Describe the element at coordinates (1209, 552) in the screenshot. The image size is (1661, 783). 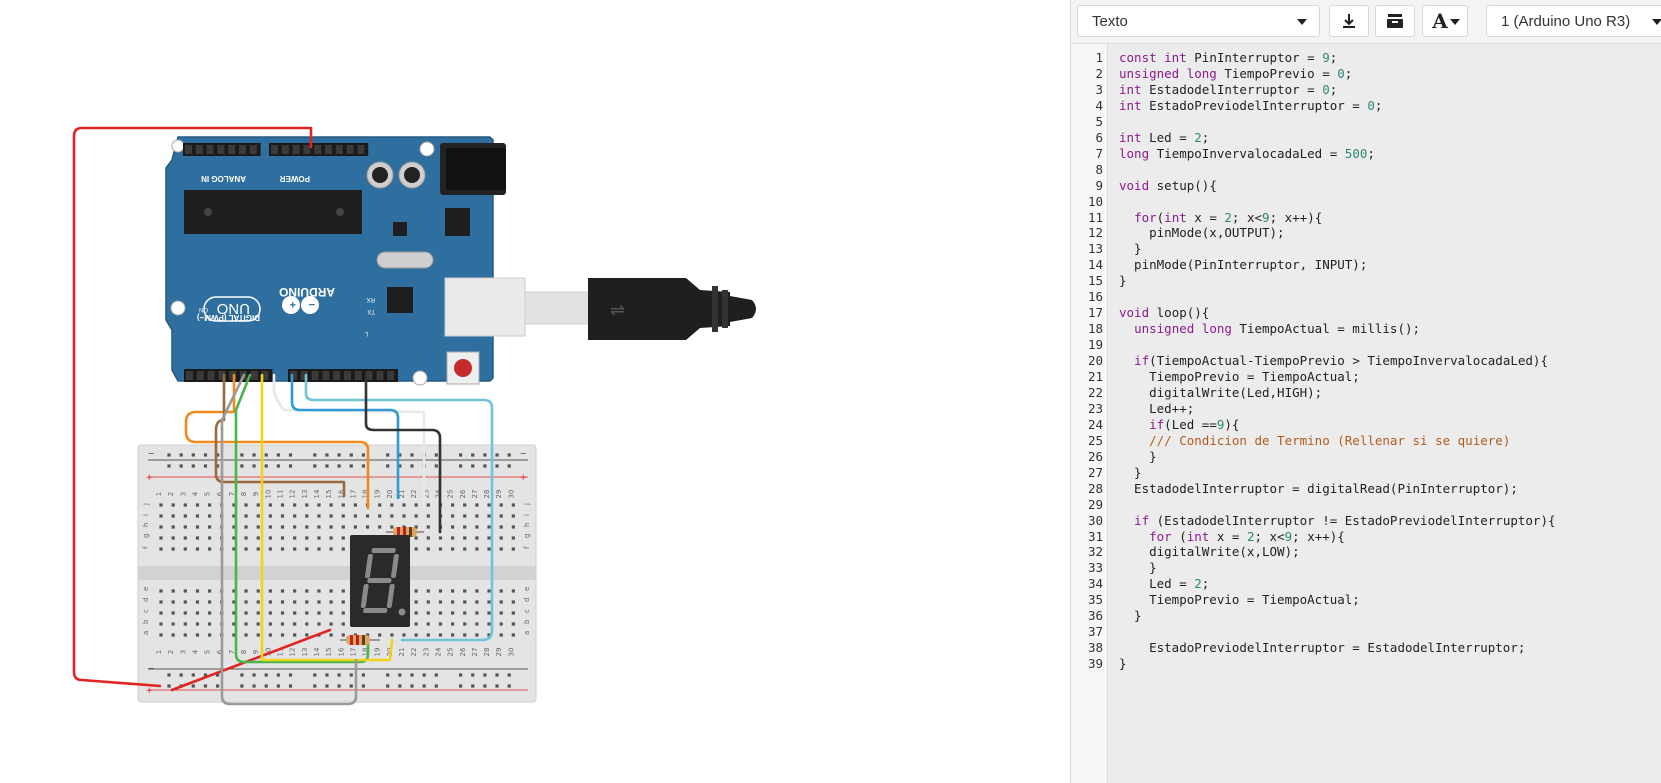
I see `code-line: digitalWrite(x,LOW);` at that location.